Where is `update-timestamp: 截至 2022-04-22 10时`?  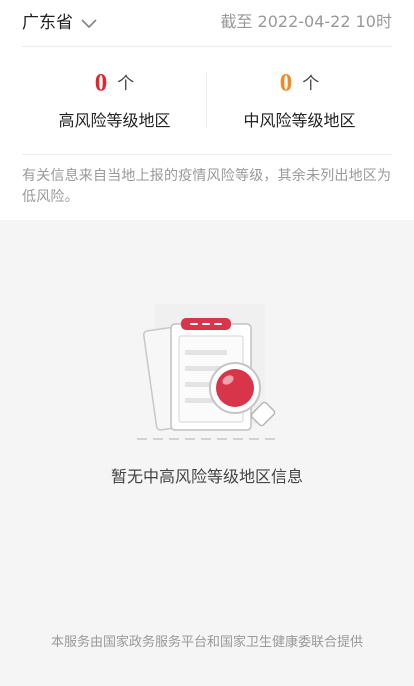
update-timestamp: 截至 2022-04-22 10时 is located at coordinates (306, 21).